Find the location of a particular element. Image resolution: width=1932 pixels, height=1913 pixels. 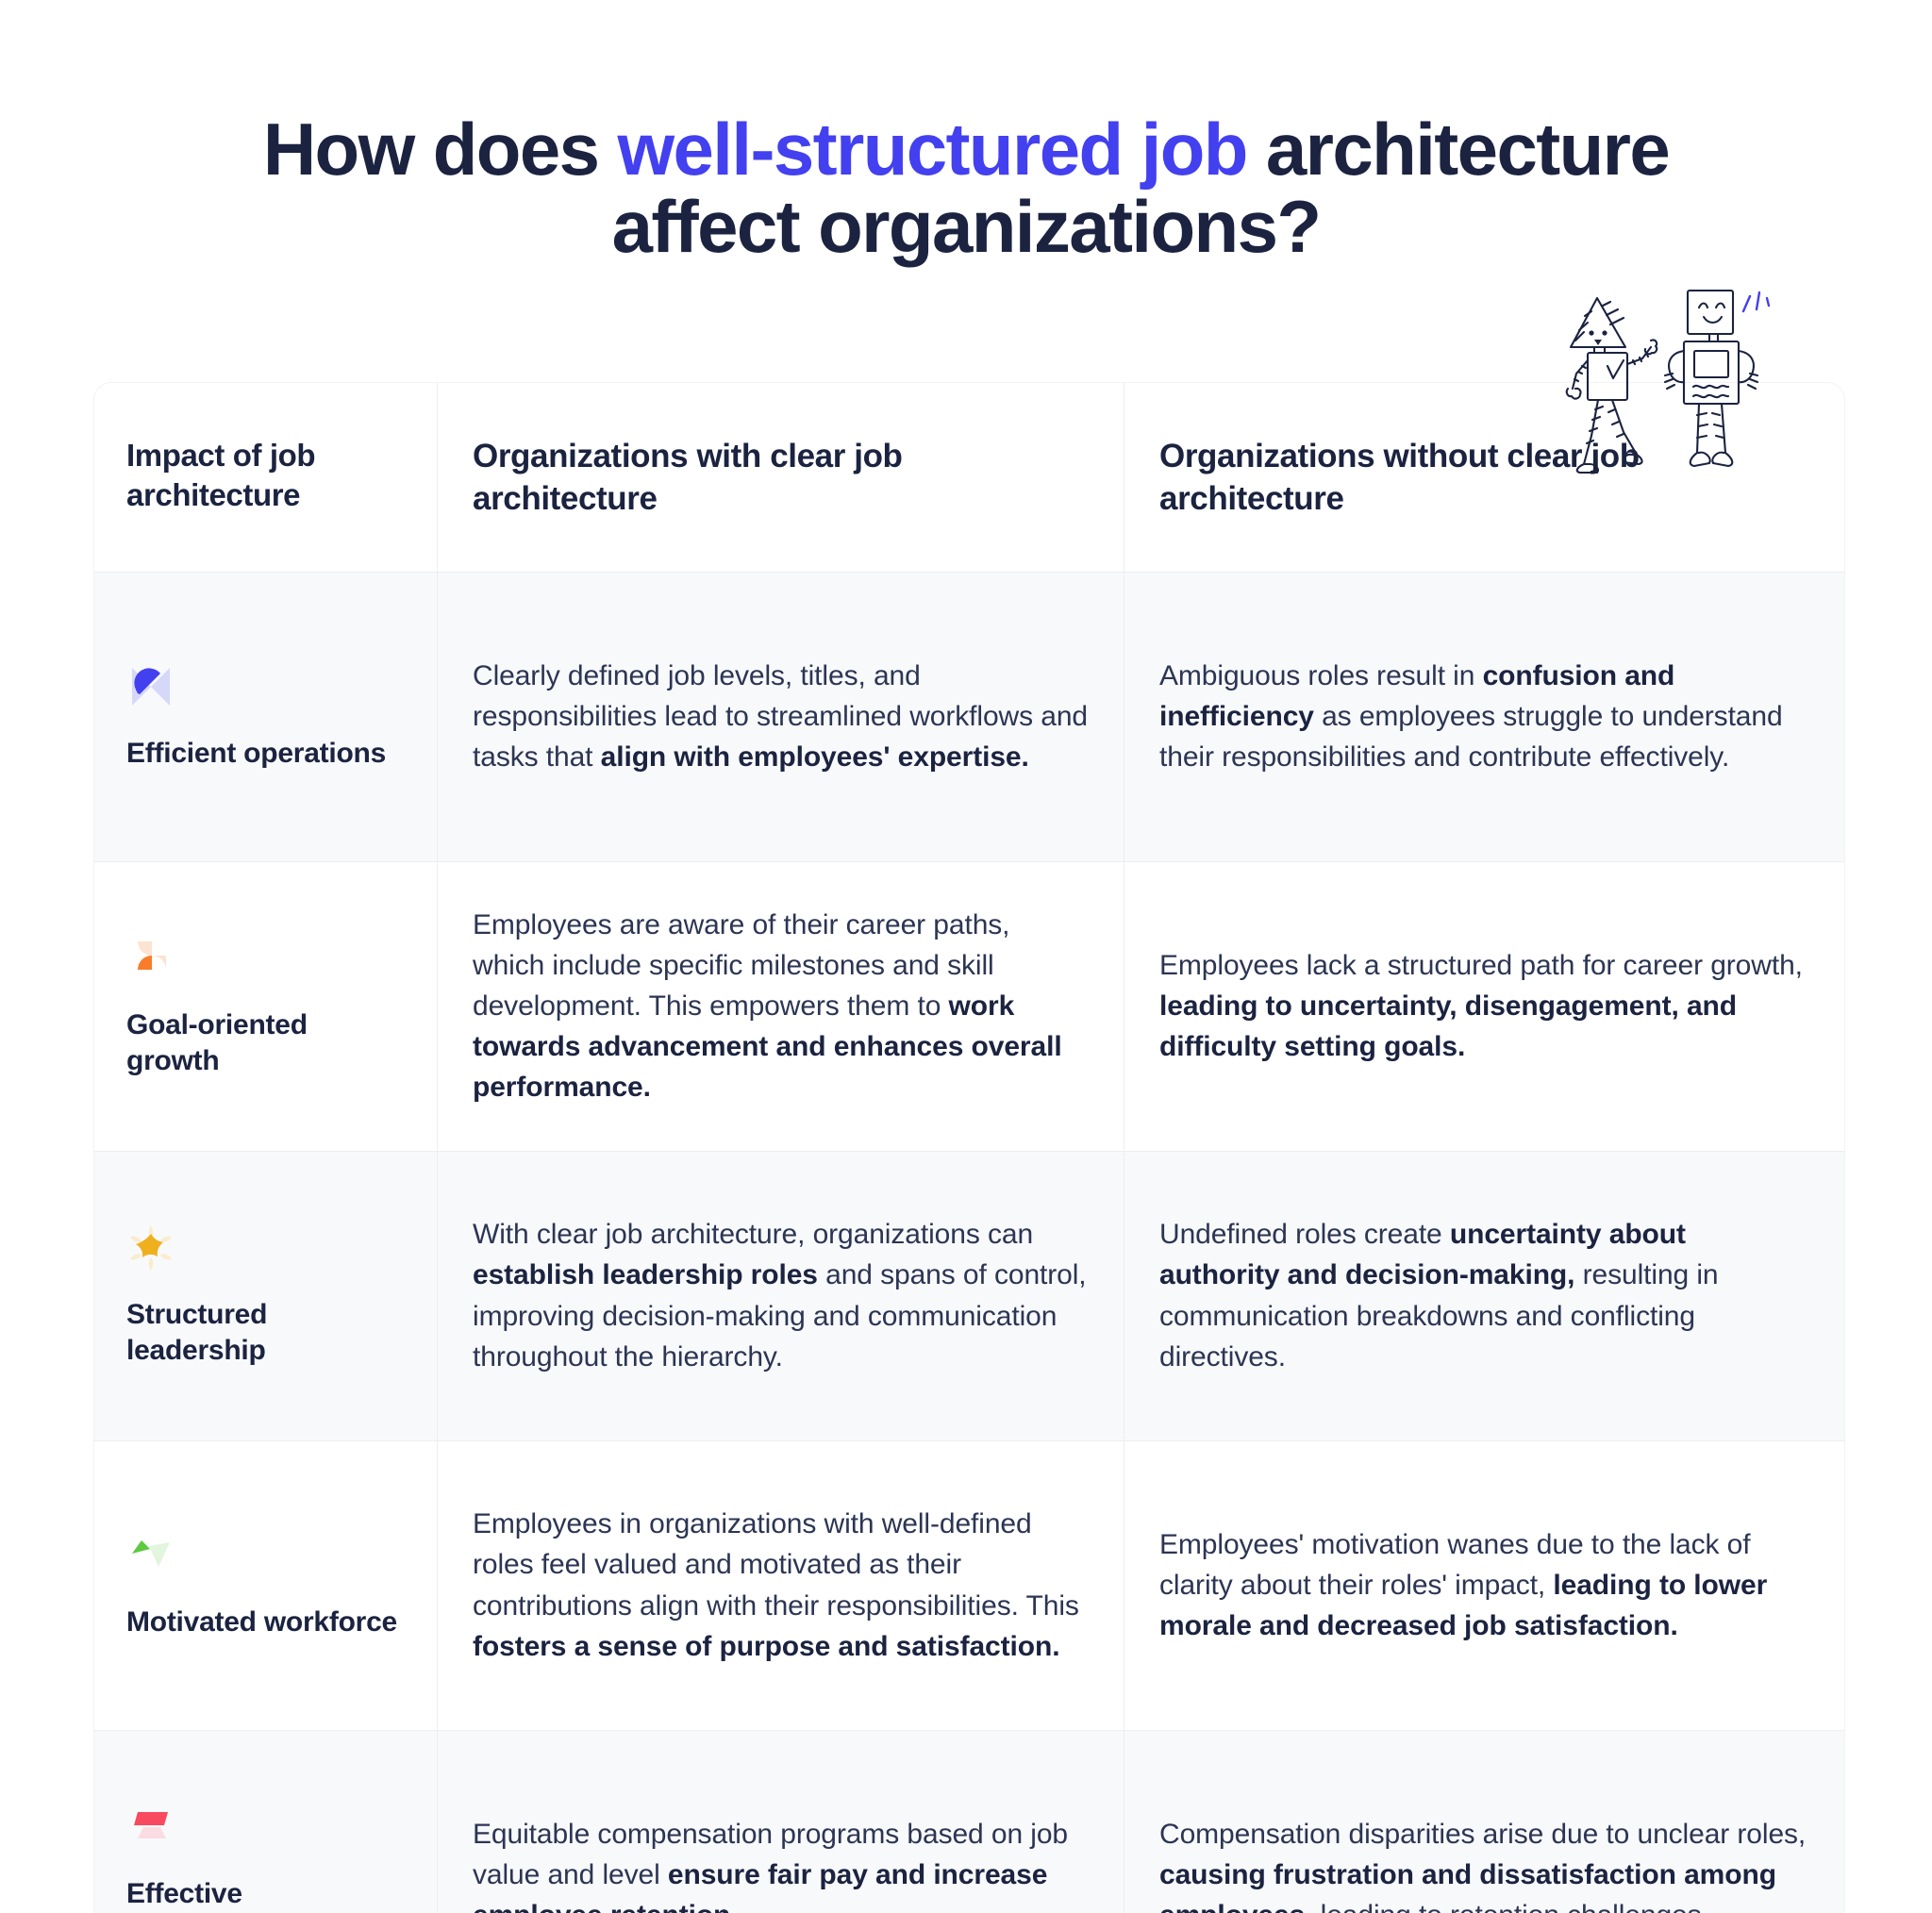

row-label: Goal-oriented growth is located at coordinates (217, 1042).